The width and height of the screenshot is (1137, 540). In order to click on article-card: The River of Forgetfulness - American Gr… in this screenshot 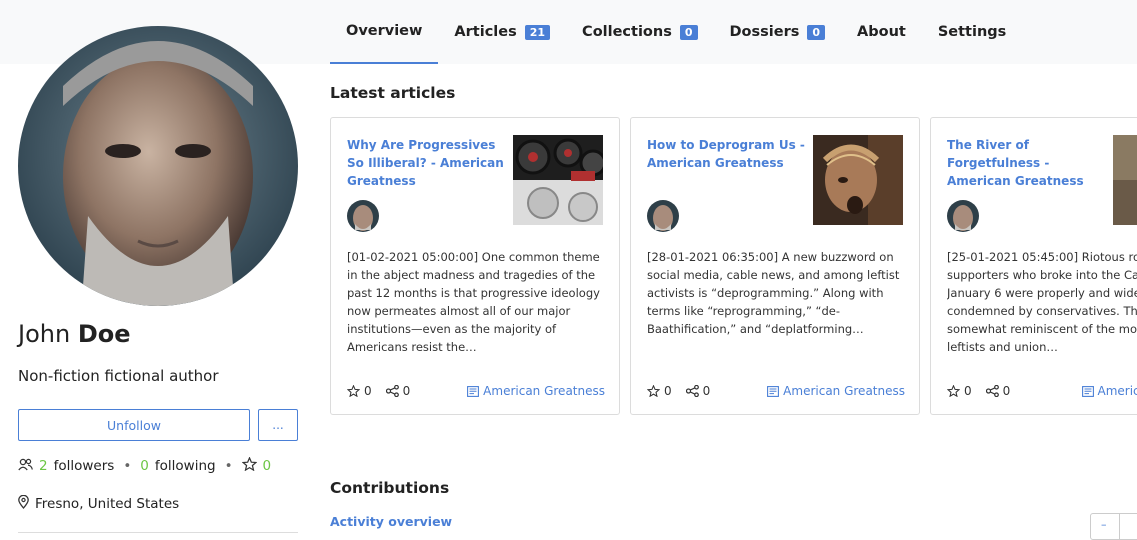, I will do `click(1033, 266)`.